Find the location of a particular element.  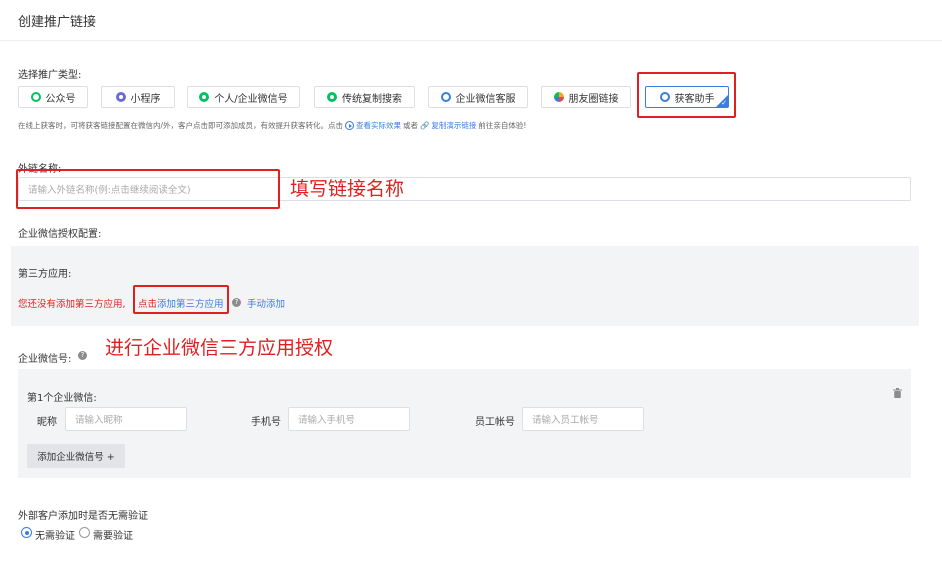

type-option-mini-program: 小程序 is located at coordinates (138, 97).